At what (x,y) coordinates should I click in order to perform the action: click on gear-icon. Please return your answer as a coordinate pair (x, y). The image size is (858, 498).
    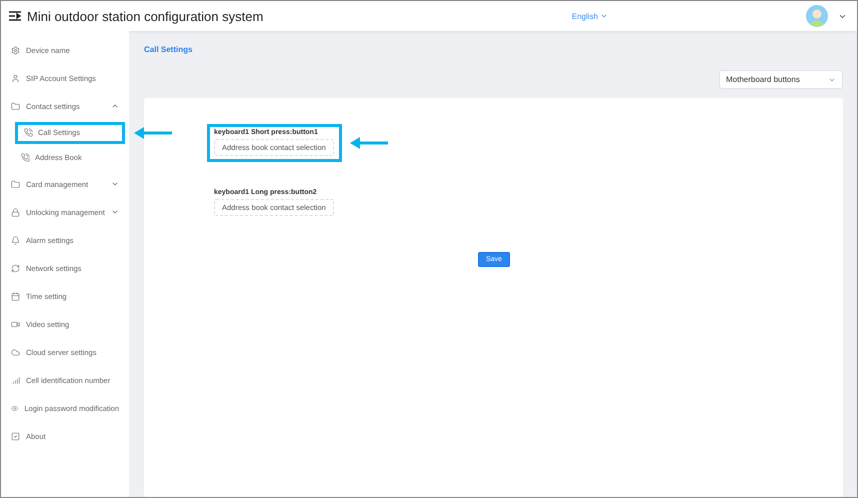
    Looking at the image, I should click on (15, 50).